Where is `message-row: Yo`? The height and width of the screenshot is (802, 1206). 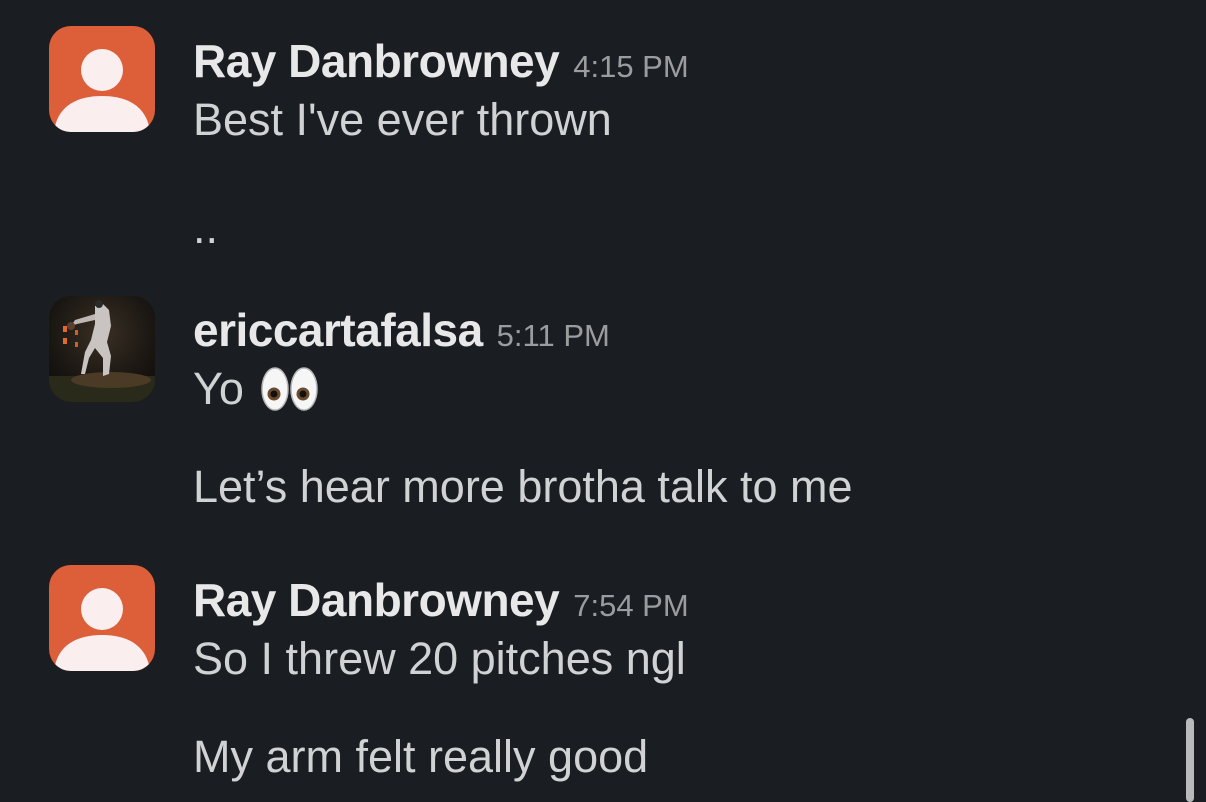 message-row: Yo is located at coordinates (256, 389).